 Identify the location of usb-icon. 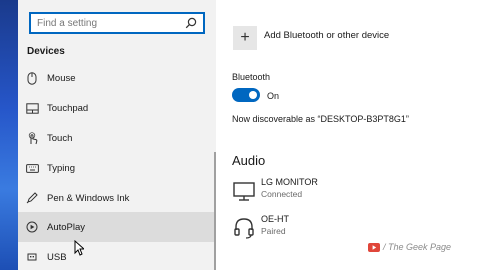
(32, 257).